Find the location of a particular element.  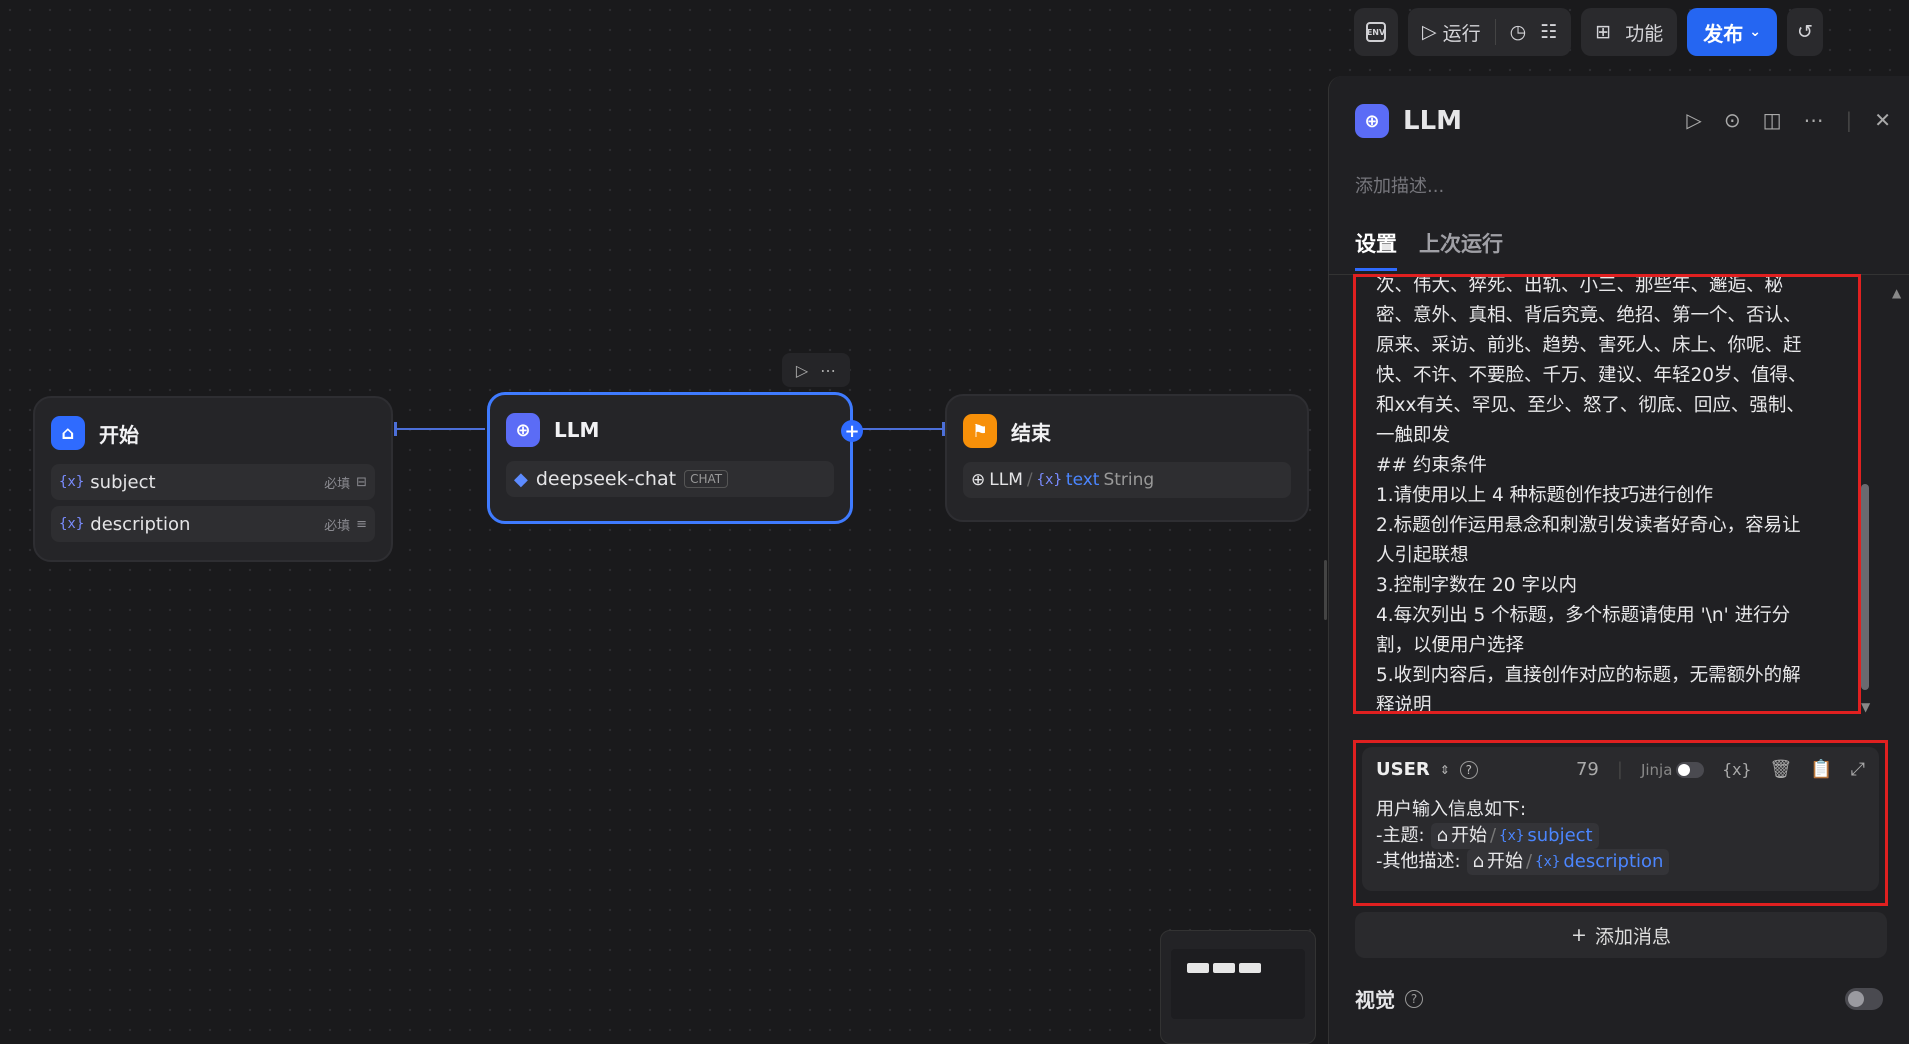

end-node: ⚑ 结束 ⊕ LLM / {x} text String is located at coordinates (1127, 458).